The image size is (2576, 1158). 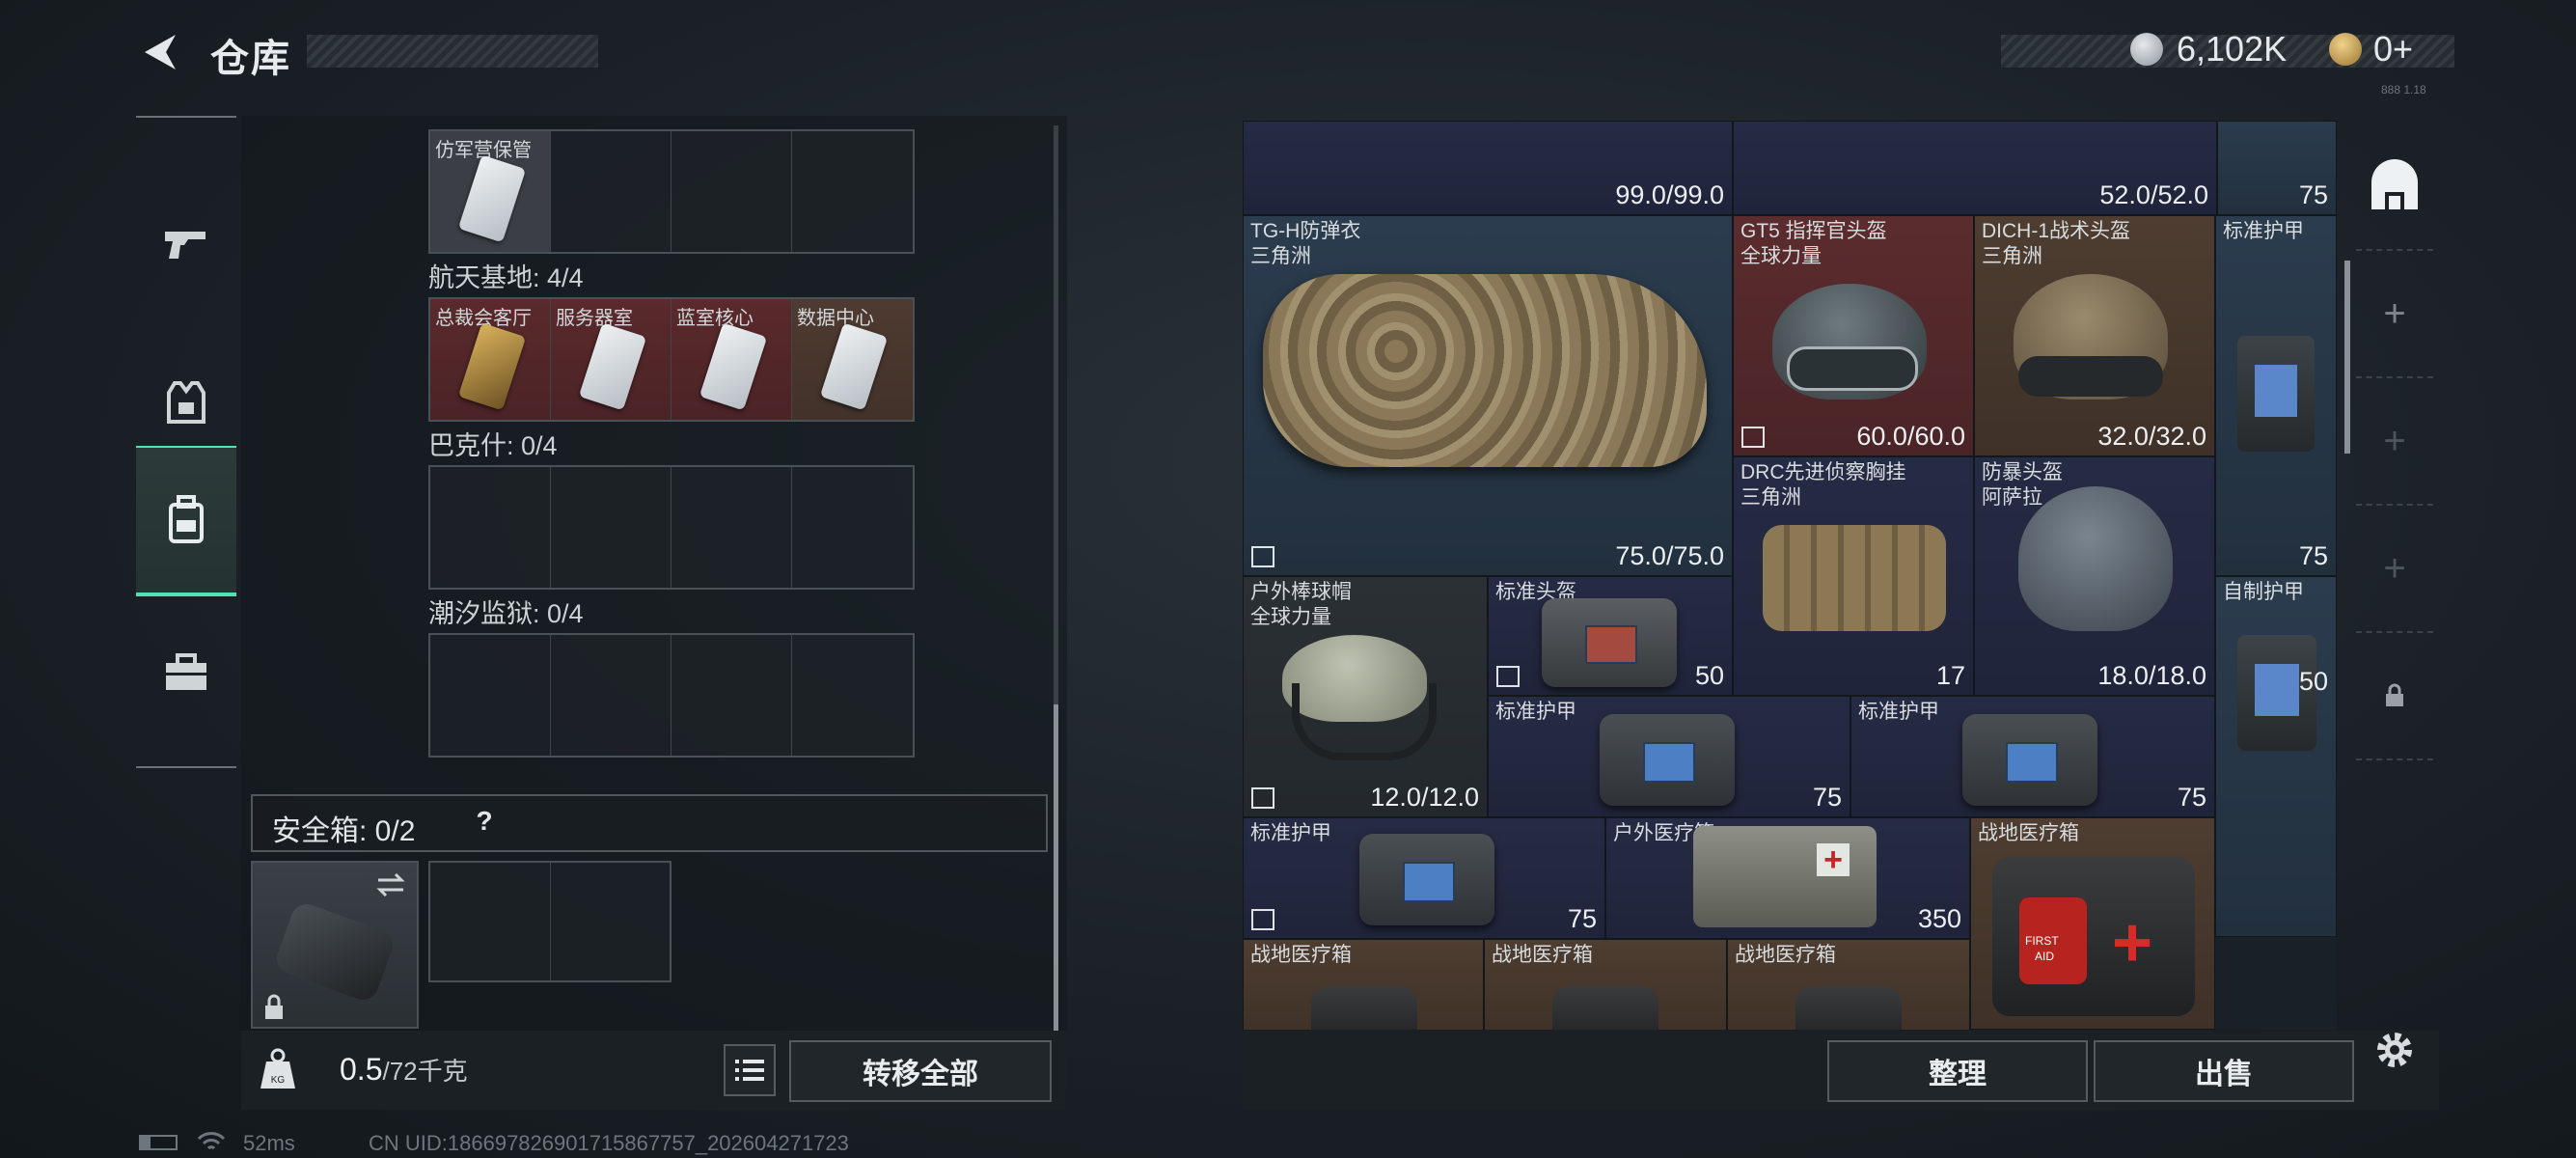 I want to click on vest-icon, so click(x=187, y=402).